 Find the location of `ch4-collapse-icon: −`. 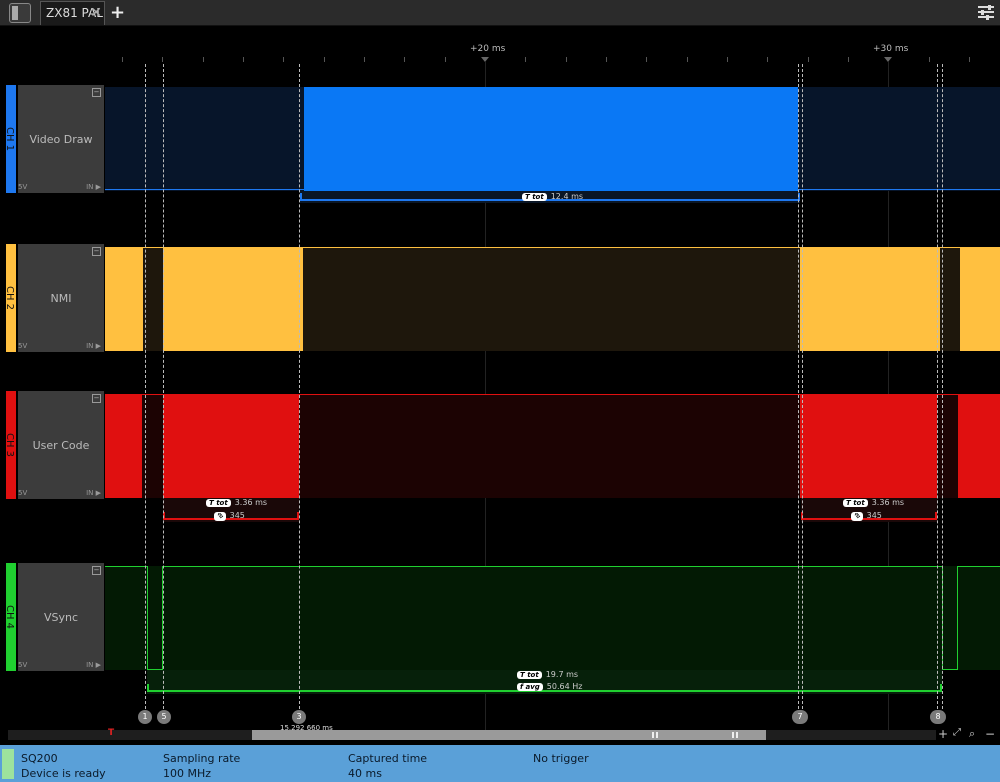

ch4-collapse-icon: − is located at coordinates (96, 570).